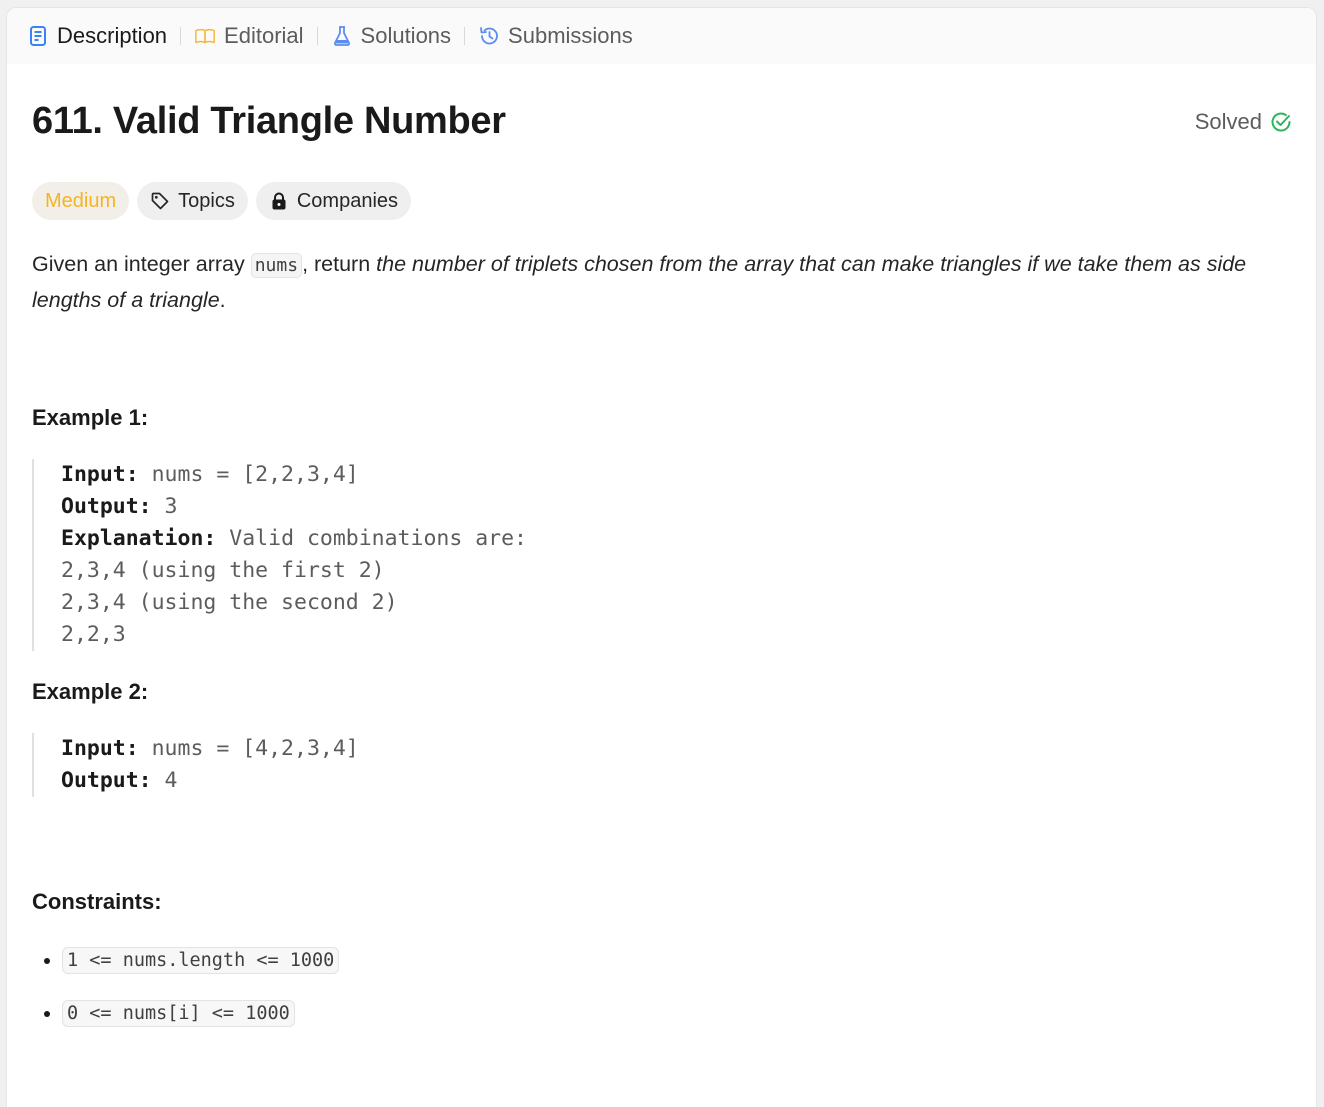 Image resolution: width=1324 pixels, height=1107 pixels. Describe the element at coordinates (93, 634) in the screenshot. I see `example-1-explanation-line: 2,2,3` at that location.